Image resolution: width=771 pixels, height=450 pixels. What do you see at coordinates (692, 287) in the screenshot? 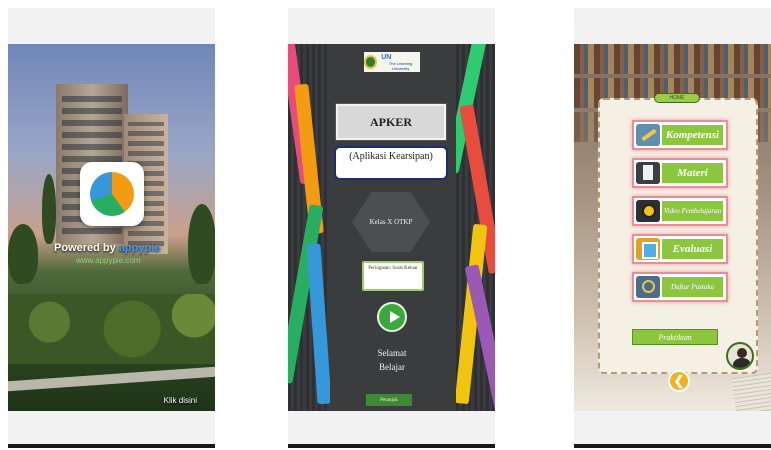
I see `menu-item-label: Daftar Pustaka` at bounding box center [692, 287].